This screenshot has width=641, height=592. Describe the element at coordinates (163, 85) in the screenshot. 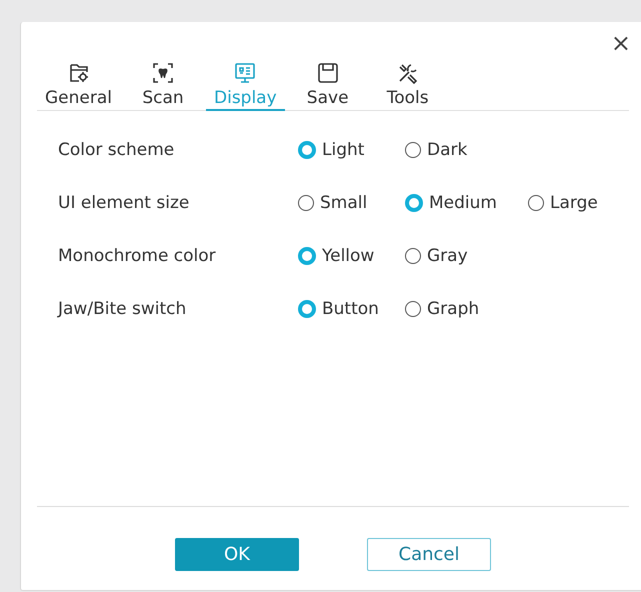

I see `tab: Scan` at that location.